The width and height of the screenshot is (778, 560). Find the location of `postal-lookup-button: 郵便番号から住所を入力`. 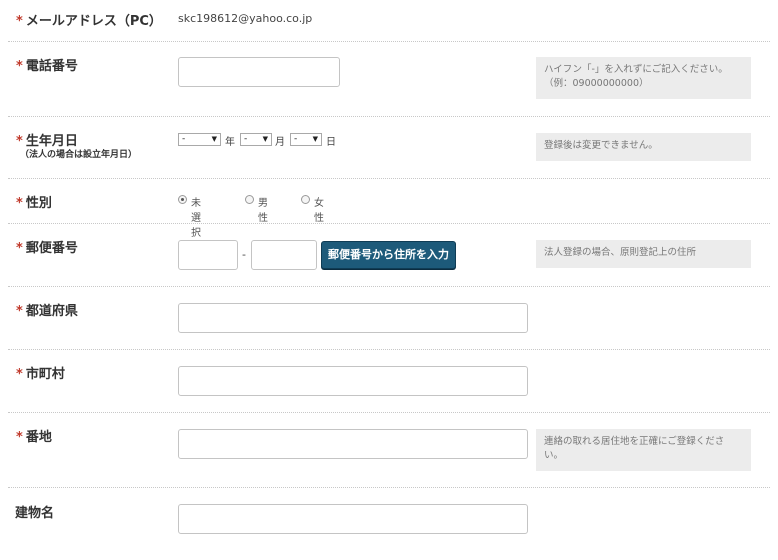

postal-lookup-button: 郵便番号から住所を入力 is located at coordinates (388, 255).